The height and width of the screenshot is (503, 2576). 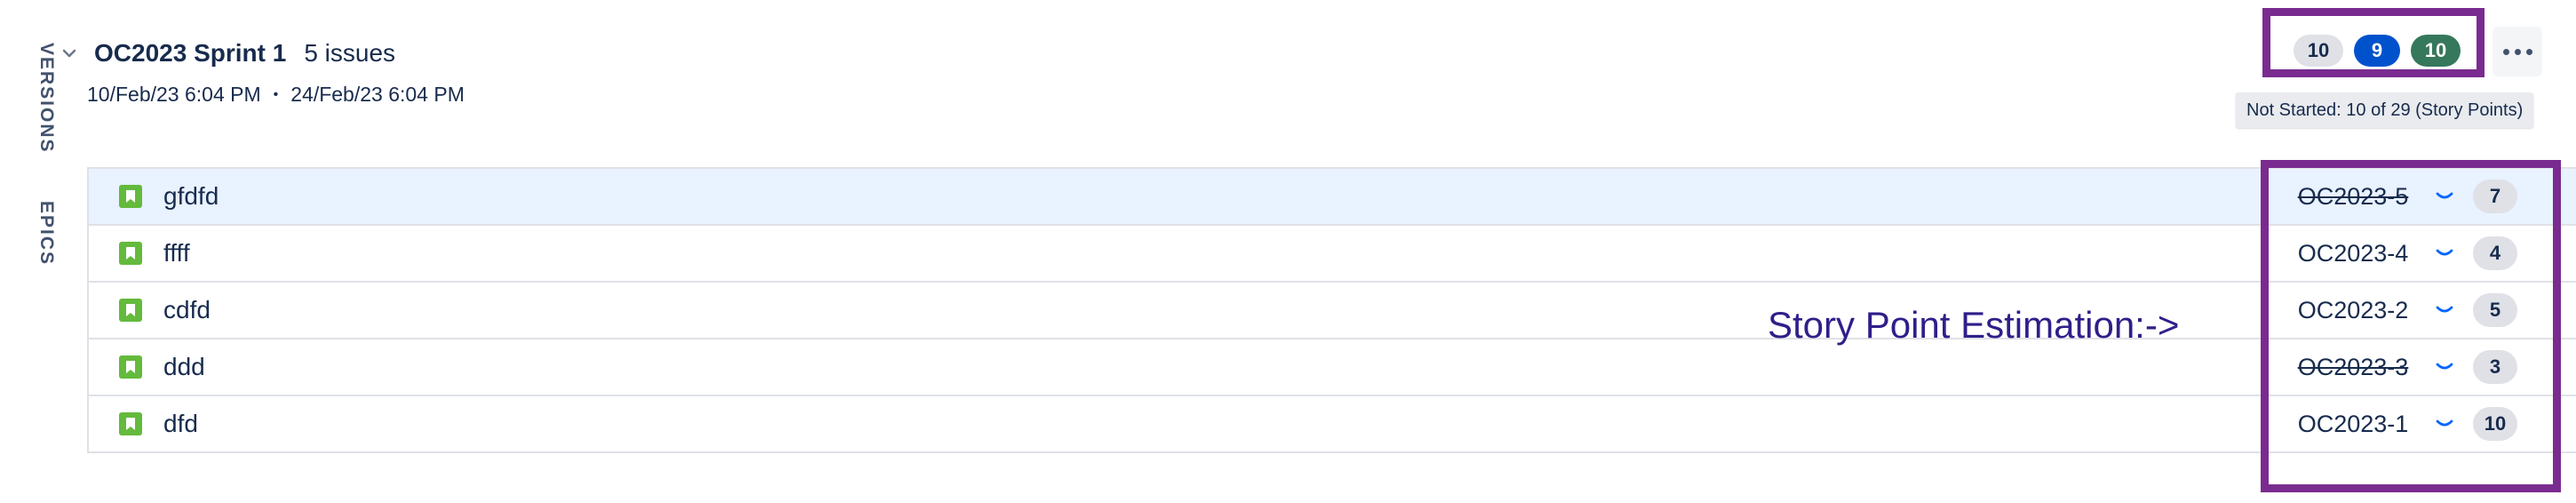 What do you see at coordinates (2385, 110) in the screenshot?
I see `status-tooltip: Not Started: 10 of 29 (Story Points)` at bounding box center [2385, 110].